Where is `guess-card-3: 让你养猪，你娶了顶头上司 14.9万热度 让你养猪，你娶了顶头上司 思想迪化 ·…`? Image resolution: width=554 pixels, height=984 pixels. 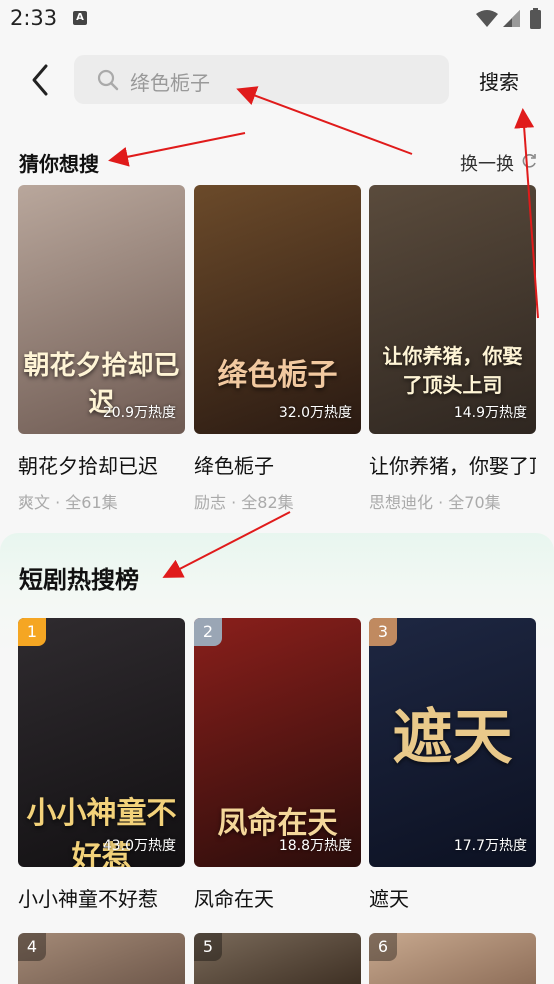
guess-card-3: 让你养猪，你娶了顶头上司 14.9万热度 让你养猪，你娶了顶头上司 思想迪化 ·… is located at coordinates (452, 349).